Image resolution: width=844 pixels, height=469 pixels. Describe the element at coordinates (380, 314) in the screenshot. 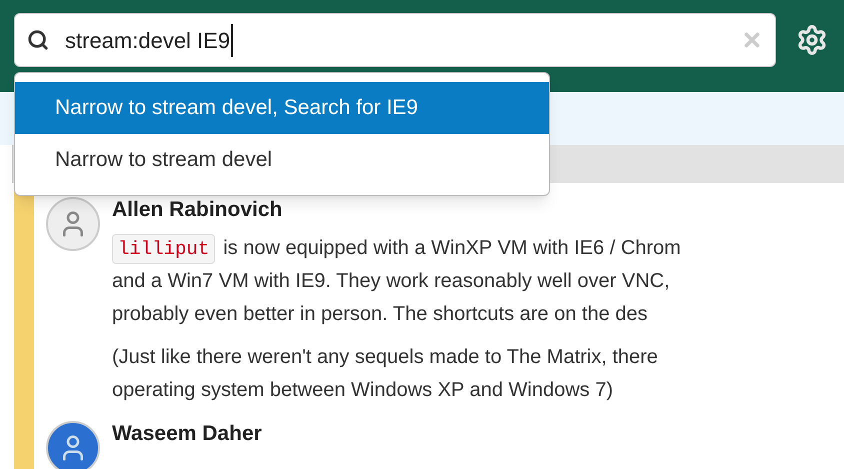

I see `message-text: probably even better in person. The shortcuts are on the des` at that location.